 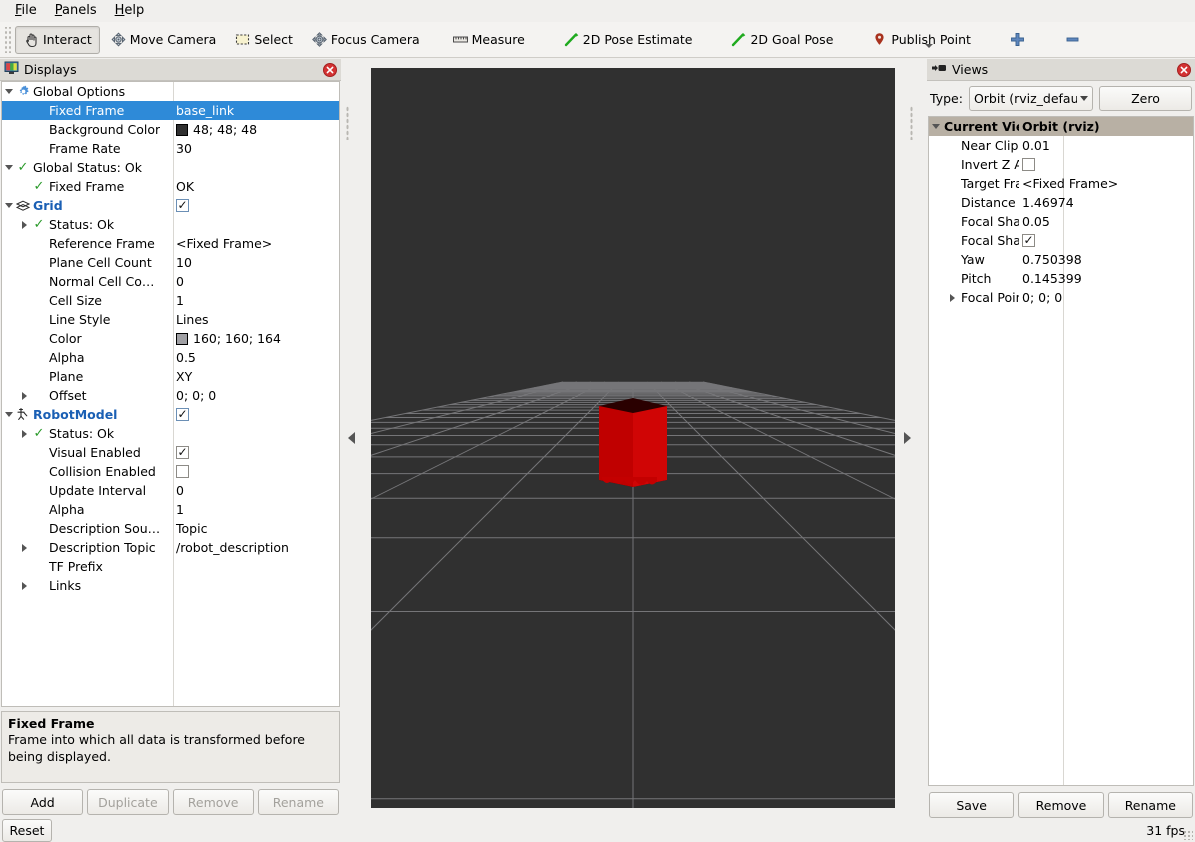 I want to click on display-property-row: Fixed Frame base_link, so click(x=170, y=110).